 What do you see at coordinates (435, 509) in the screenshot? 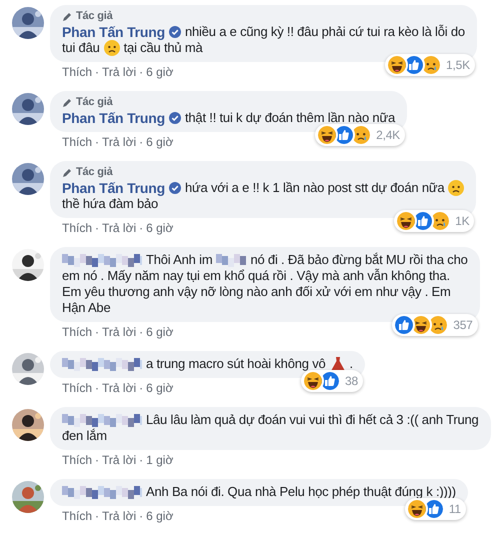
I see `reaction-summary: 11` at bounding box center [435, 509].